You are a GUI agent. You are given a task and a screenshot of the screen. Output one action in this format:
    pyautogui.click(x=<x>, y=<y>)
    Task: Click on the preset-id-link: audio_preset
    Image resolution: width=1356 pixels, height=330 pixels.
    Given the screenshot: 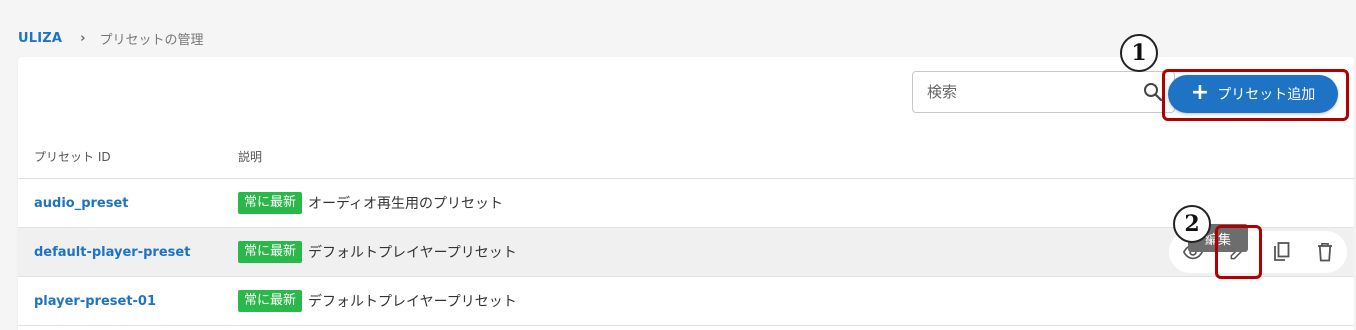 What is the action you would take?
    pyautogui.click(x=81, y=203)
    